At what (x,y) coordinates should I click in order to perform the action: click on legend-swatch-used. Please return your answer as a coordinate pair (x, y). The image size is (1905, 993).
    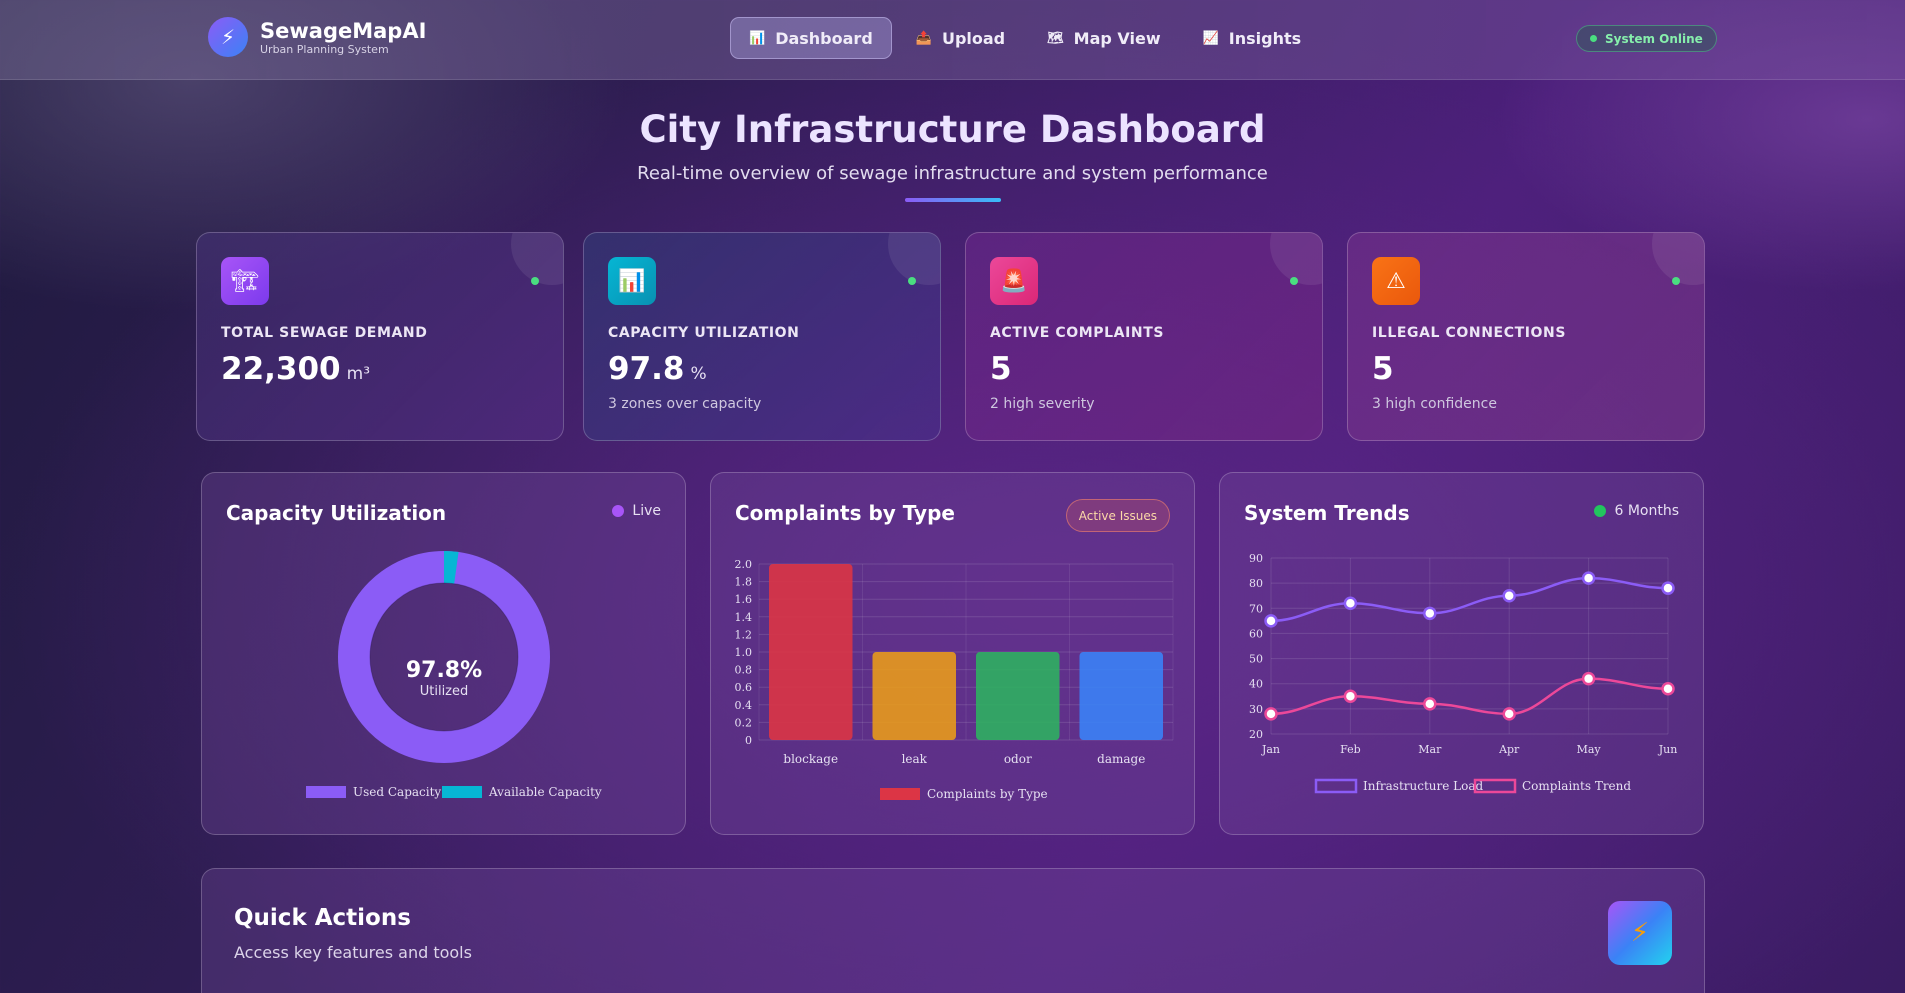
    Looking at the image, I should click on (326, 792).